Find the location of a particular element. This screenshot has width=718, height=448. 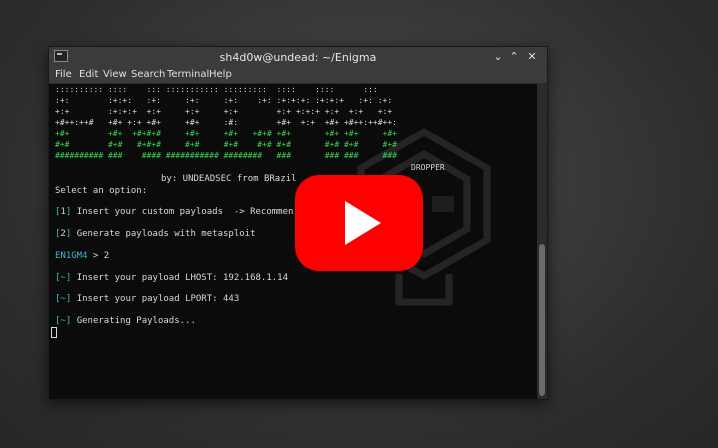

select-prompt: Select an option: is located at coordinates (101, 191).